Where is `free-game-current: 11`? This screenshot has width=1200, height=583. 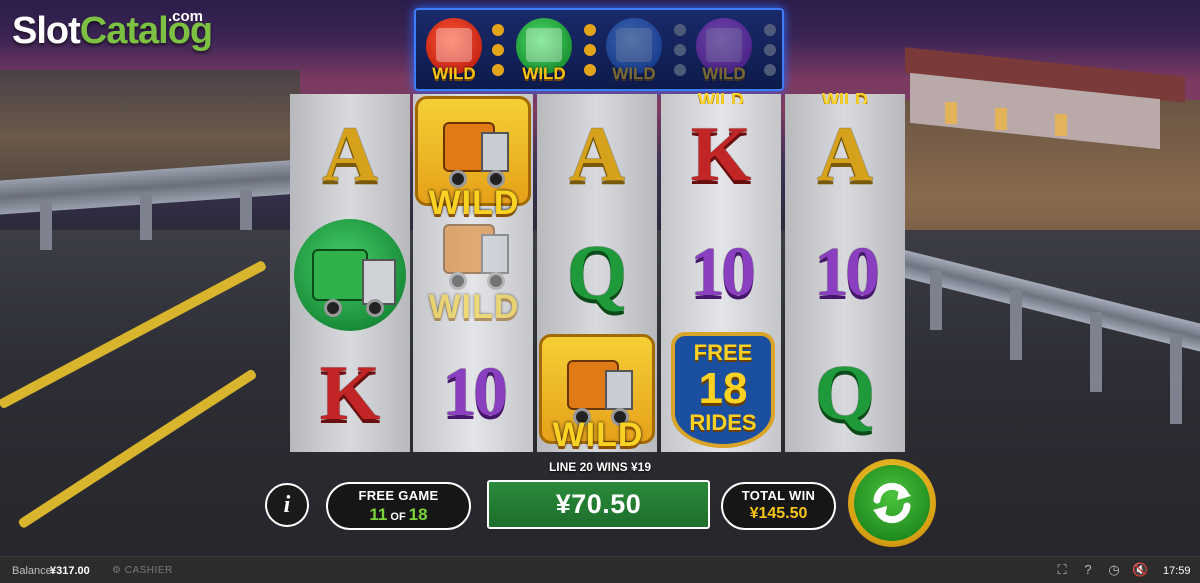 free-game-current: 11 is located at coordinates (378, 514).